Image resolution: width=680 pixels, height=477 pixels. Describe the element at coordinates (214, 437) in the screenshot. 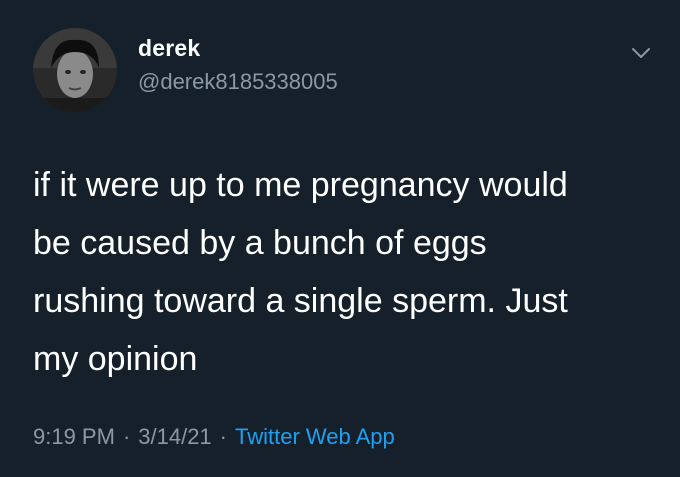

I see `tweet-metadata: 9:19 PM · 3/14/21 · Twitter Web App` at that location.